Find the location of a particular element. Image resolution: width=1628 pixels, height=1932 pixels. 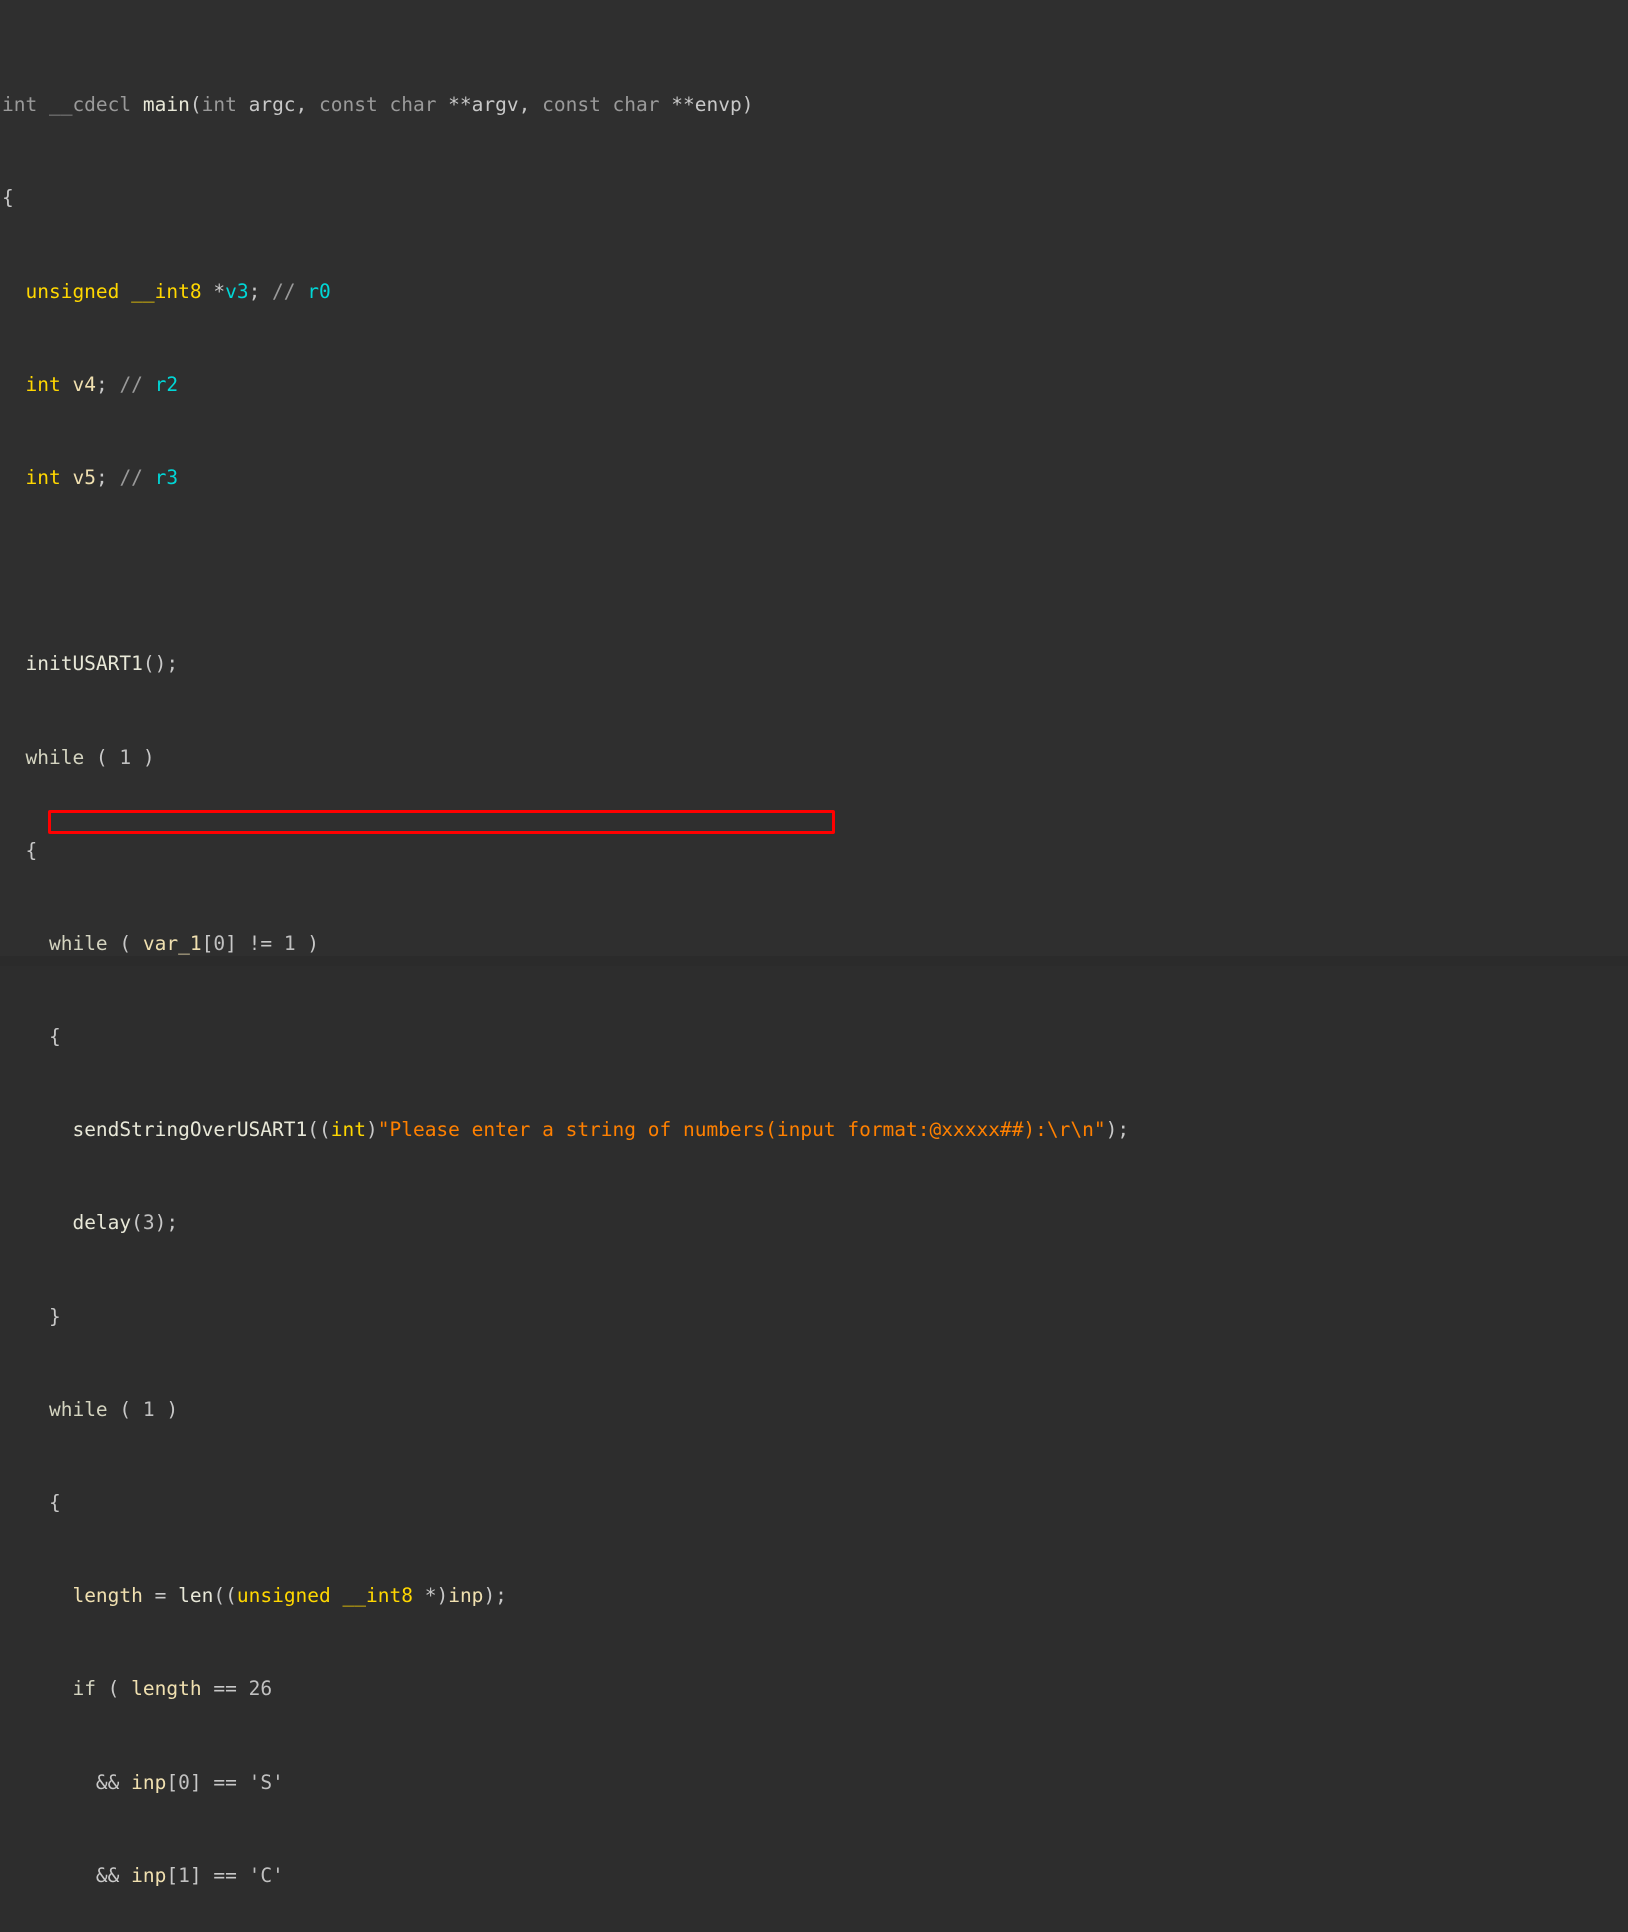

bottom-strip is located at coordinates (814, 961).